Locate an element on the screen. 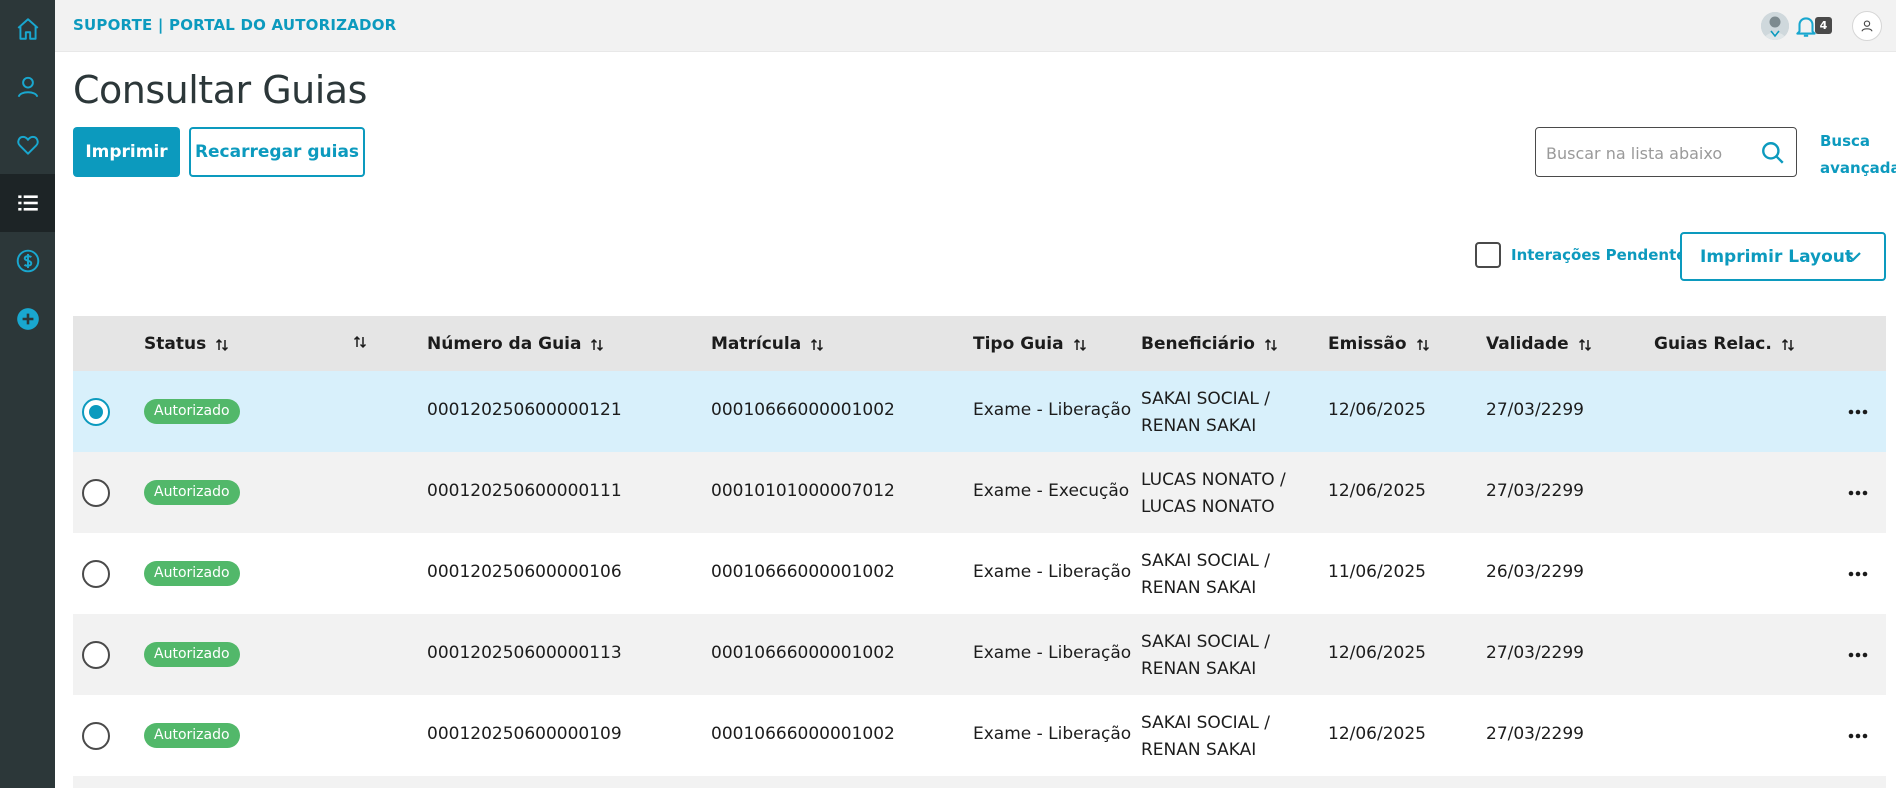 The width and height of the screenshot is (1896, 788). advanced-search-text-2: avançada is located at coordinates (1858, 168).